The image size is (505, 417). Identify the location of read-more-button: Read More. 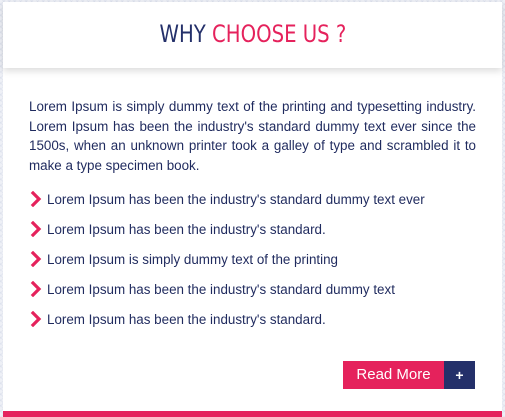
(393, 375).